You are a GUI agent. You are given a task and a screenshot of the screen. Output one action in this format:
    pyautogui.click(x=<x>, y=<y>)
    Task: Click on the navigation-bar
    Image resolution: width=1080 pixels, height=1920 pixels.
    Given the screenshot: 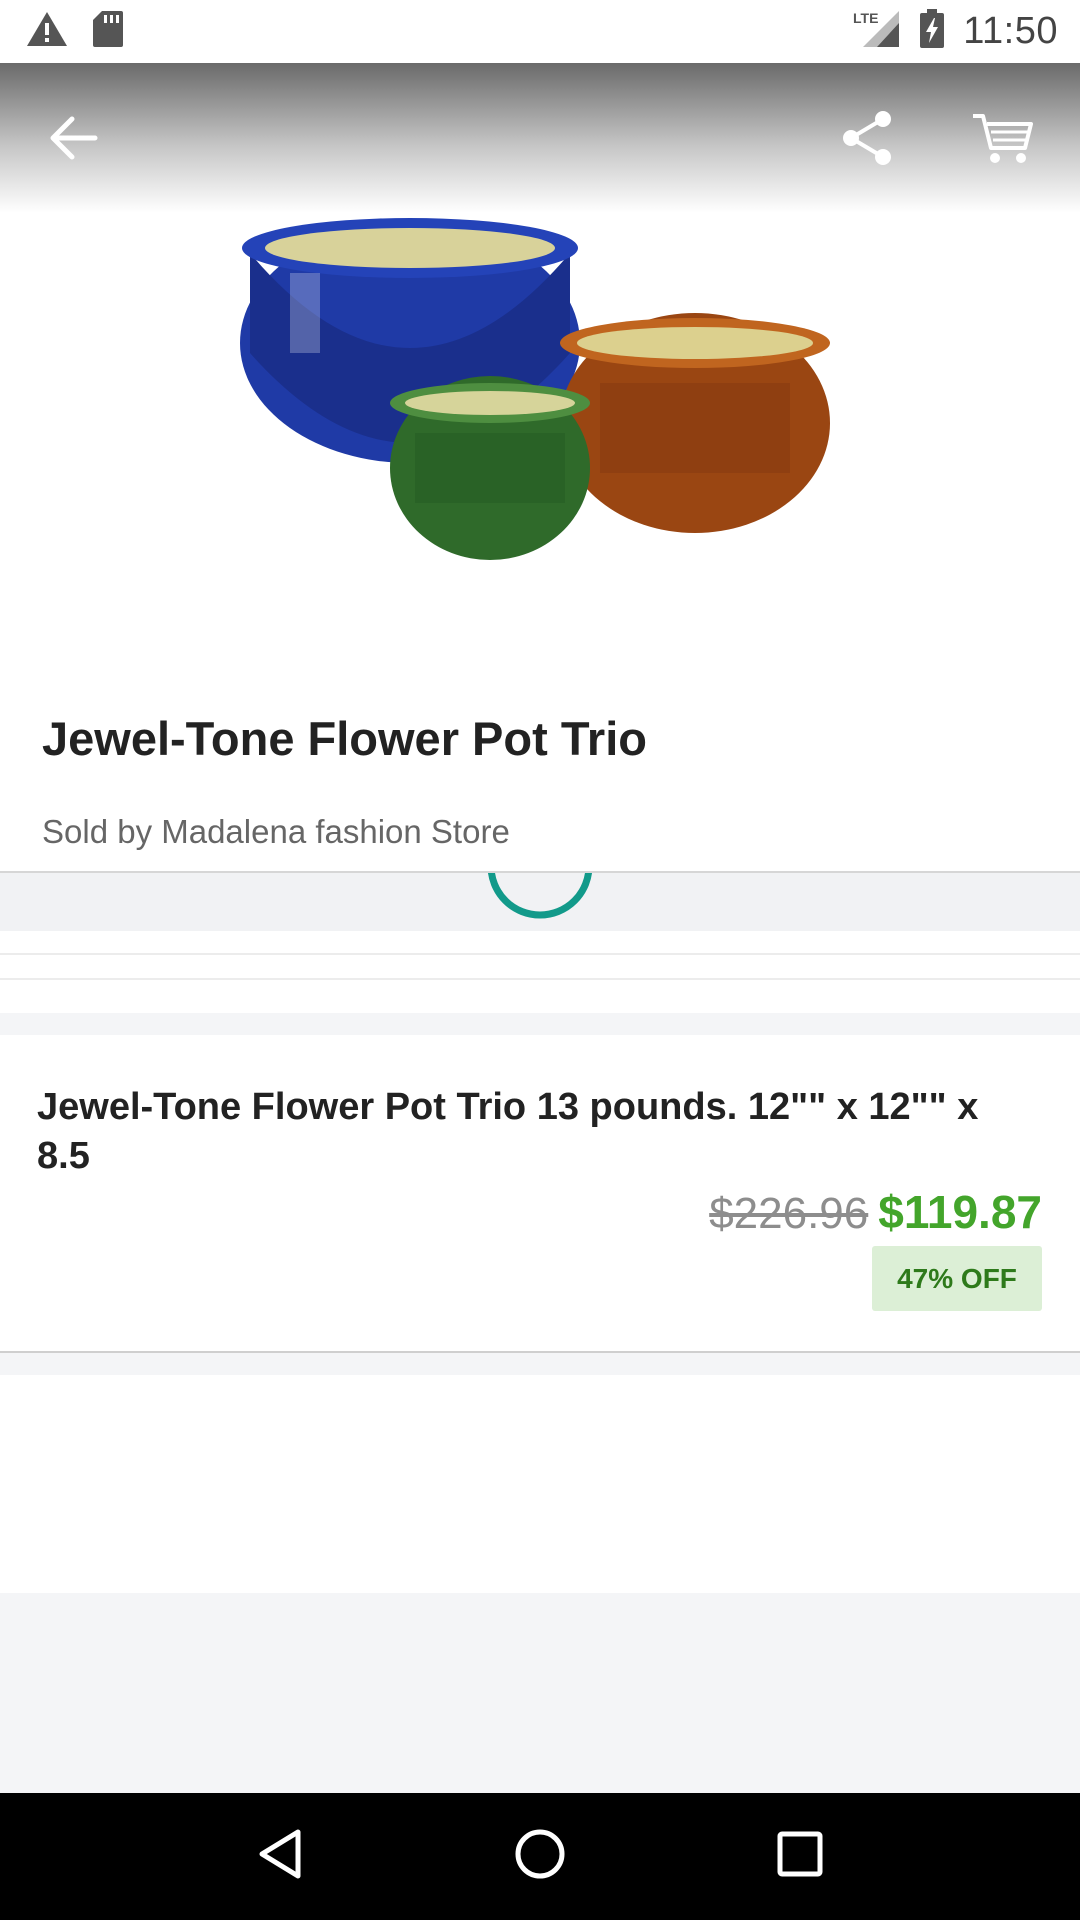 What is the action you would take?
    pyautogui.click(x=540, y=1856)
    